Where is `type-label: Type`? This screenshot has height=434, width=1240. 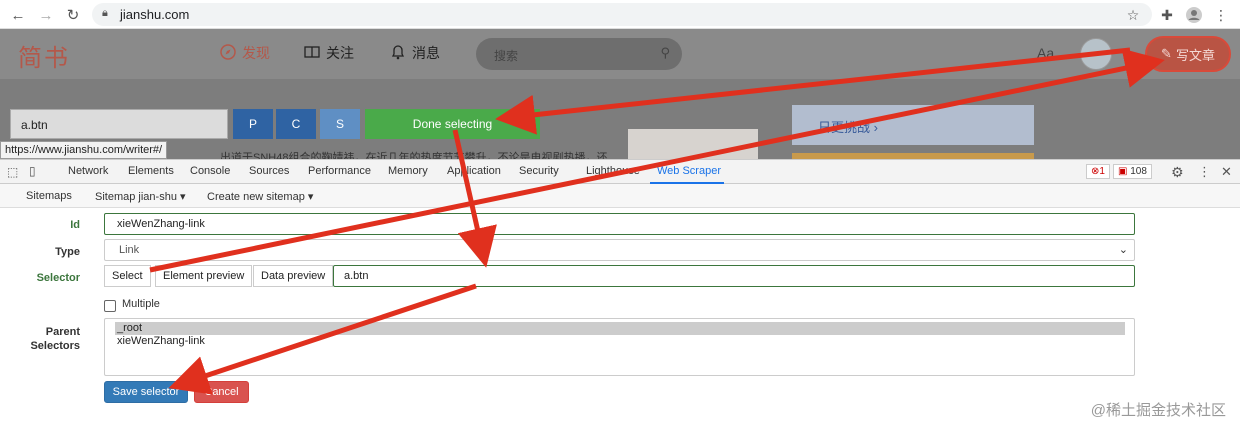 type-label: Type is located at coordinates (67, 252).